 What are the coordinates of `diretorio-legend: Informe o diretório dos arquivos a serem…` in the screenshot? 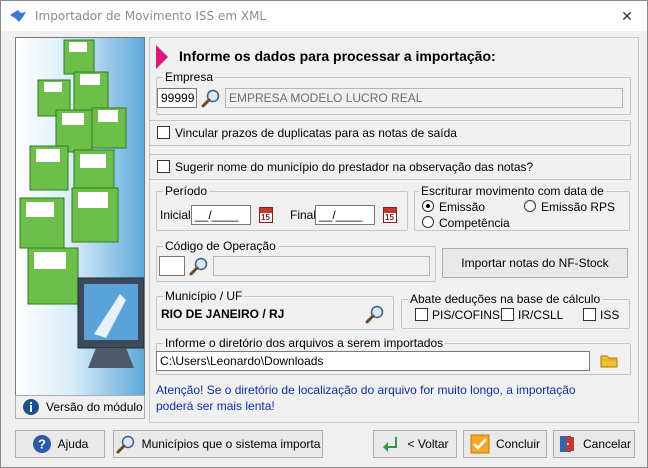 It's located at (304, 343).